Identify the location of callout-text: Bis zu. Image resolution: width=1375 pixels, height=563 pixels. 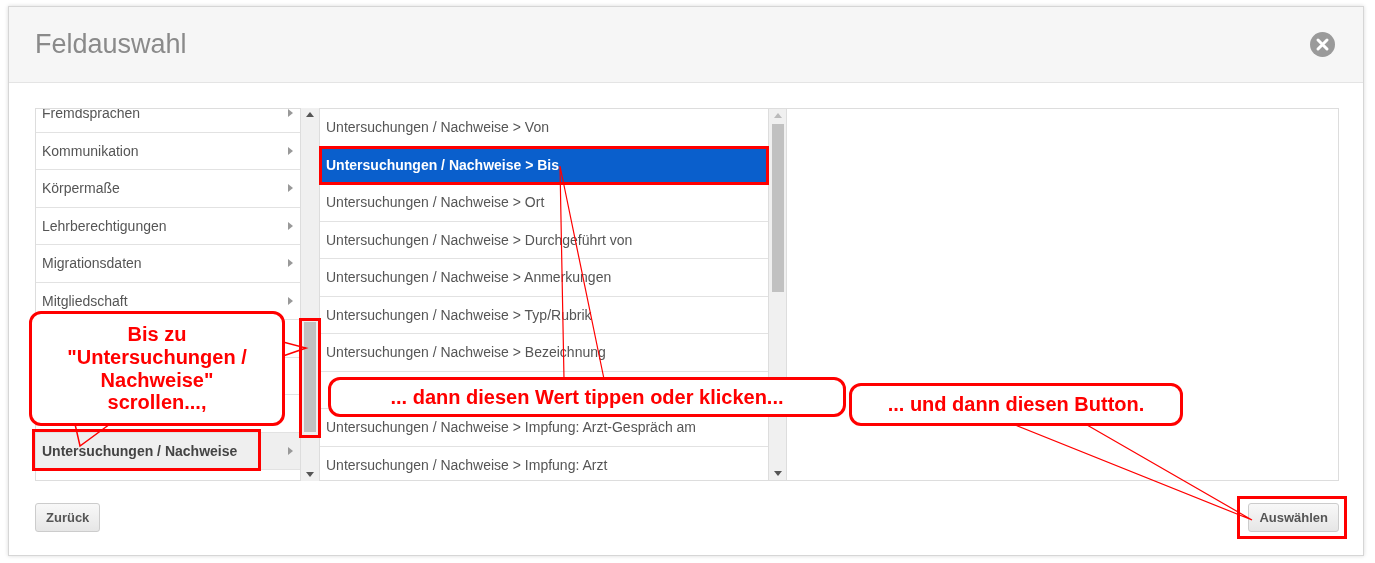
(157, 334).